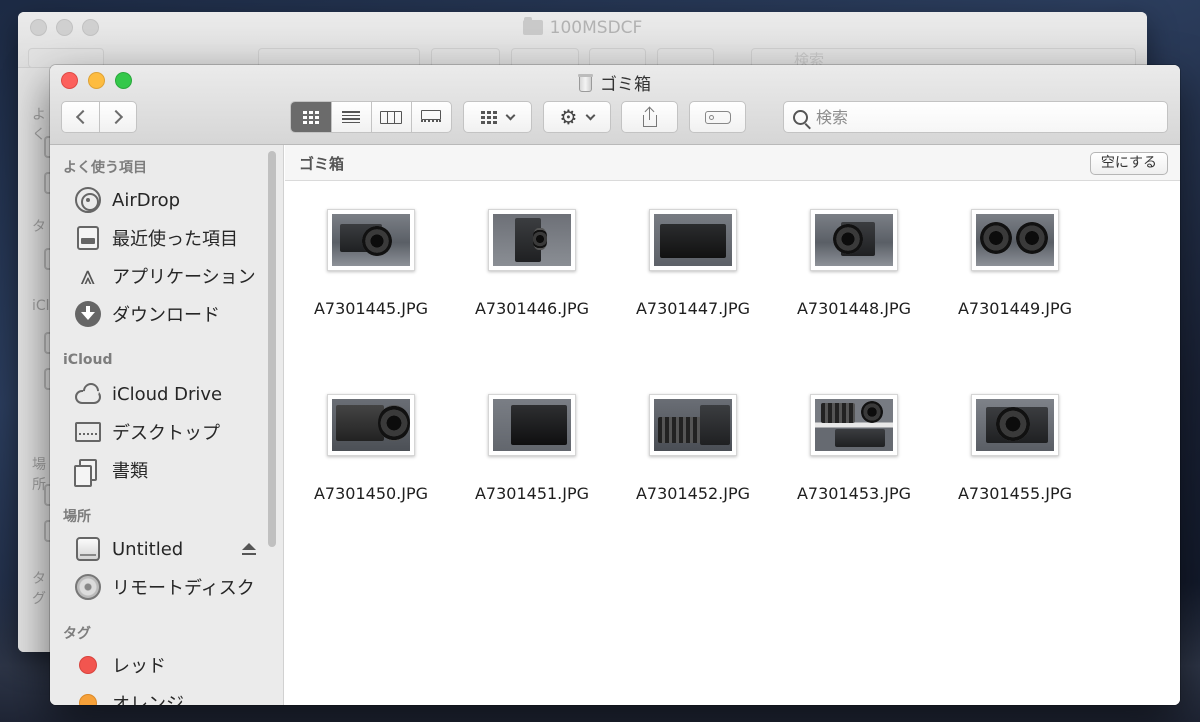 This screenshot has height=722, width=1200. I want to click on gallery-view-button, so click(430, 117).